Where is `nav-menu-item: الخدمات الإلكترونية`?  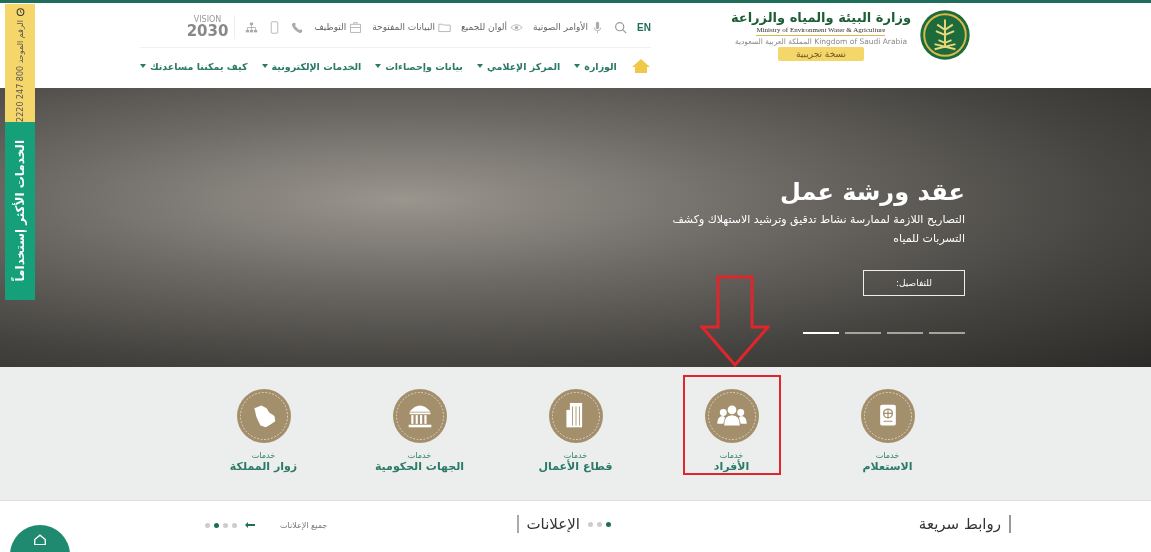 nav-menu-item: الخدمات الإلكترونية is located at coordinates (311, 66).